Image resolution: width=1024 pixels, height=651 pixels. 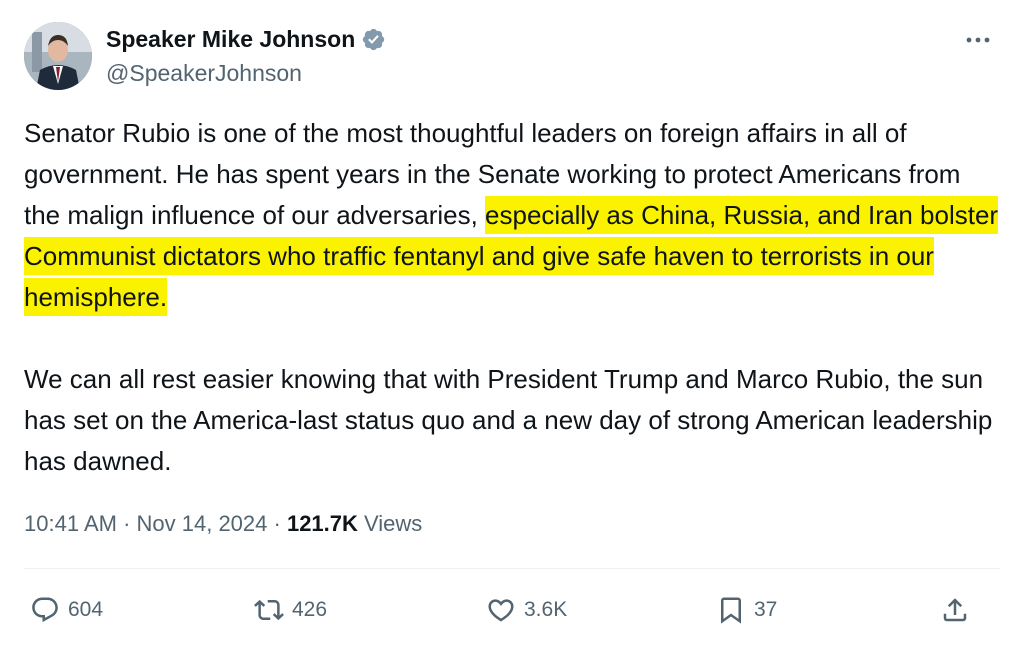 What do you see at coordinates (70, 523) in the screenshot?
I see `tweet-time: 10:41 AM` at bounding box center [70, 523].